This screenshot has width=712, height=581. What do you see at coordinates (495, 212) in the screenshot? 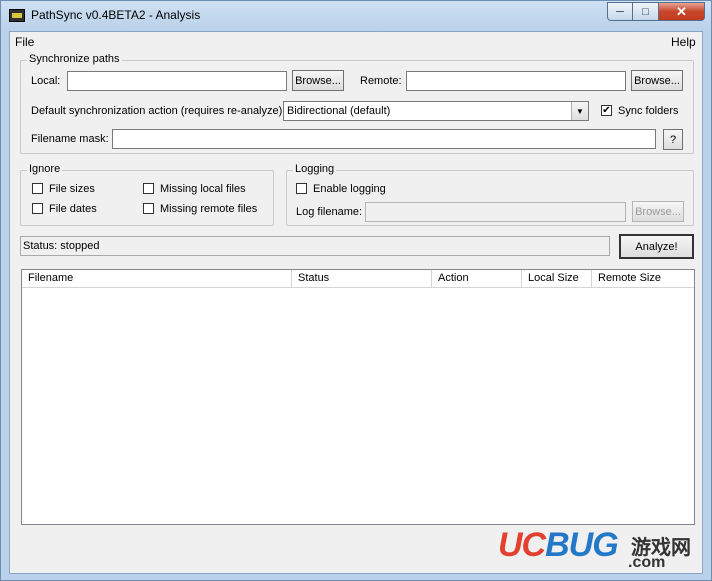
I see `log-filename-input` at bounding box center [495, 212].